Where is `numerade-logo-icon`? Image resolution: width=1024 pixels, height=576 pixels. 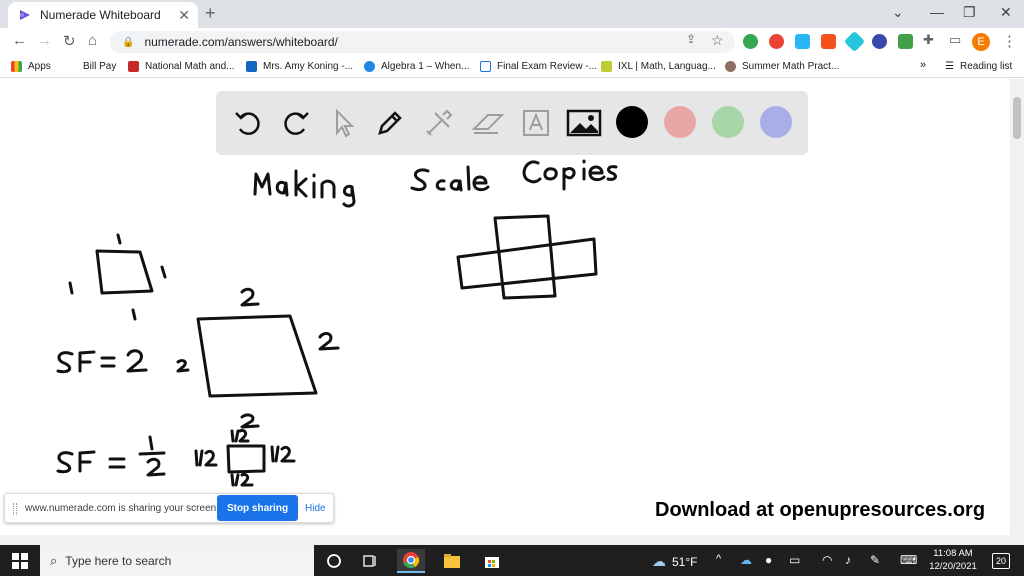
numerade-logo-icon is located at coordinates (25, 15).